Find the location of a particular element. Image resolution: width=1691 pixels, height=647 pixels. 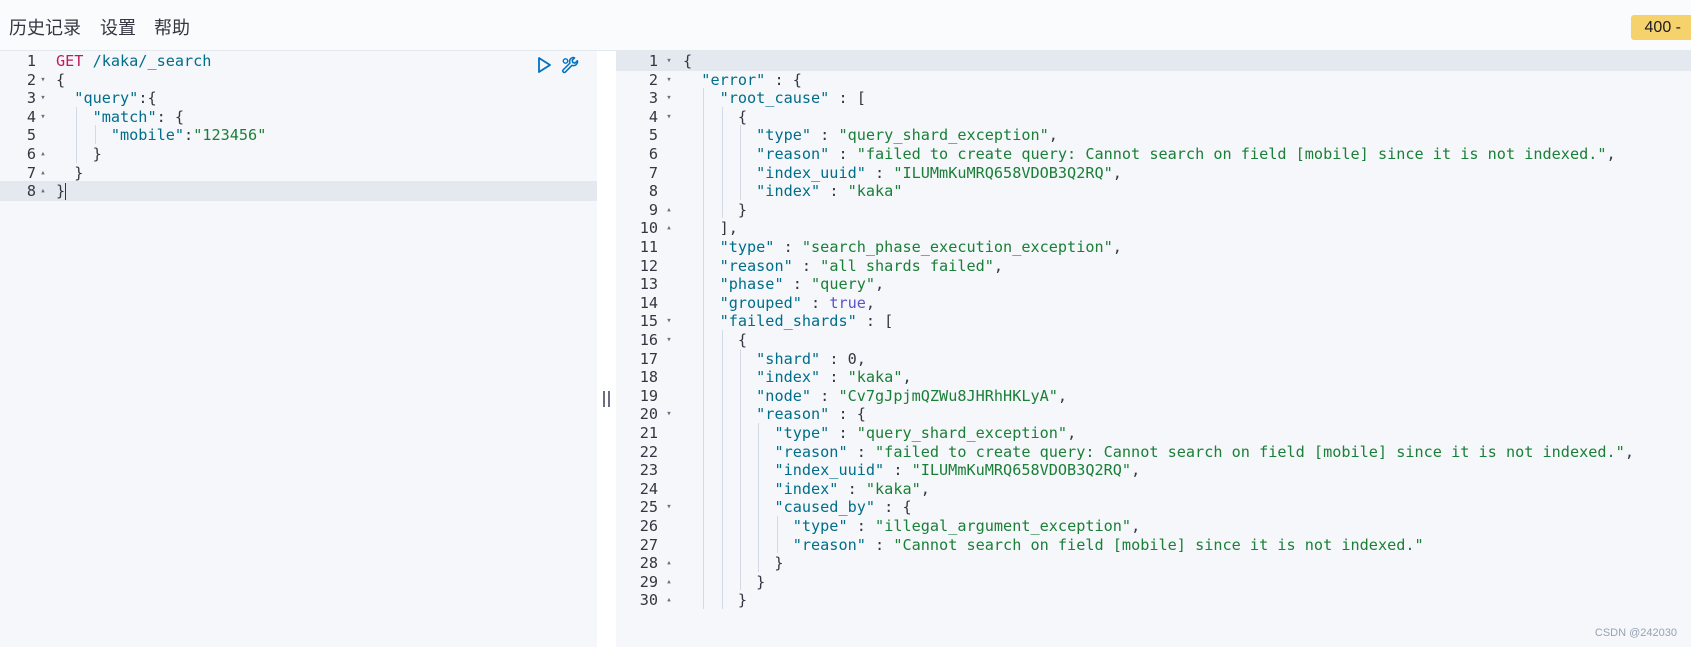

line-number: 8 is located at coordinates (31, 191).